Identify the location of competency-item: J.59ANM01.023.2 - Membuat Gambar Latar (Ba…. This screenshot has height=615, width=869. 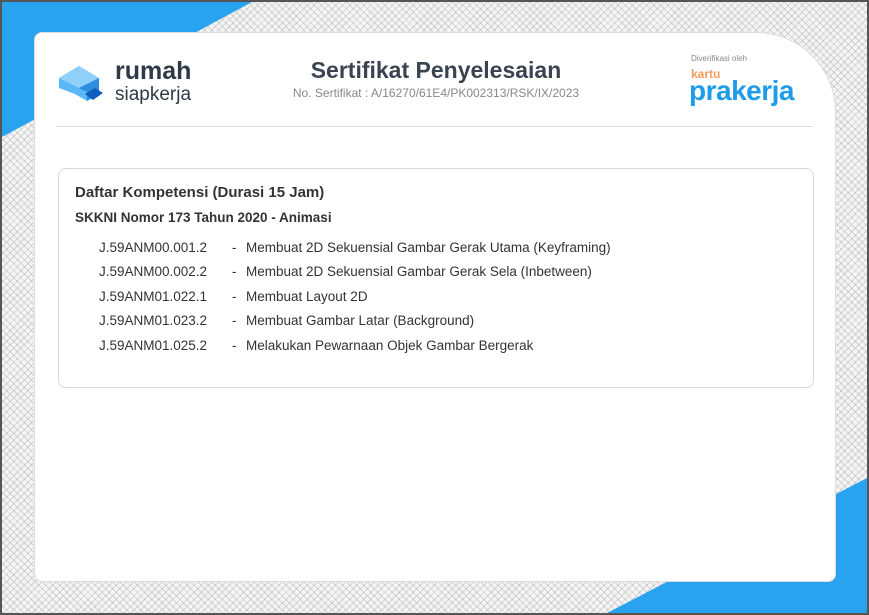
(448, 321).